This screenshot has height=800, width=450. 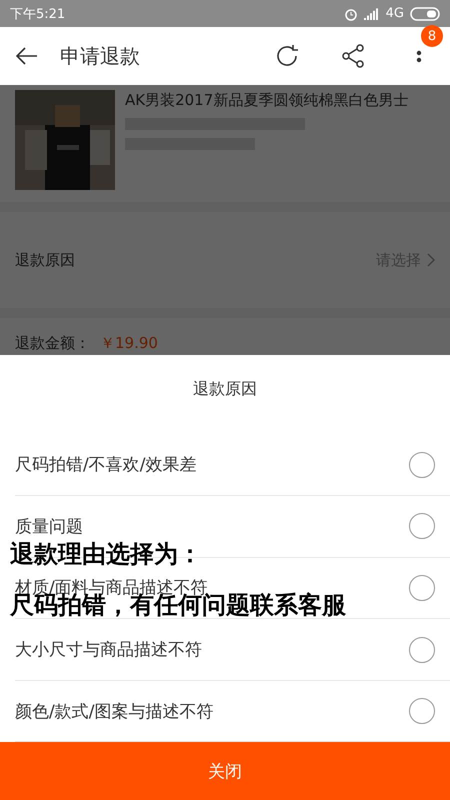 I want to click on refresh-icon, so click(x=287, y=56).